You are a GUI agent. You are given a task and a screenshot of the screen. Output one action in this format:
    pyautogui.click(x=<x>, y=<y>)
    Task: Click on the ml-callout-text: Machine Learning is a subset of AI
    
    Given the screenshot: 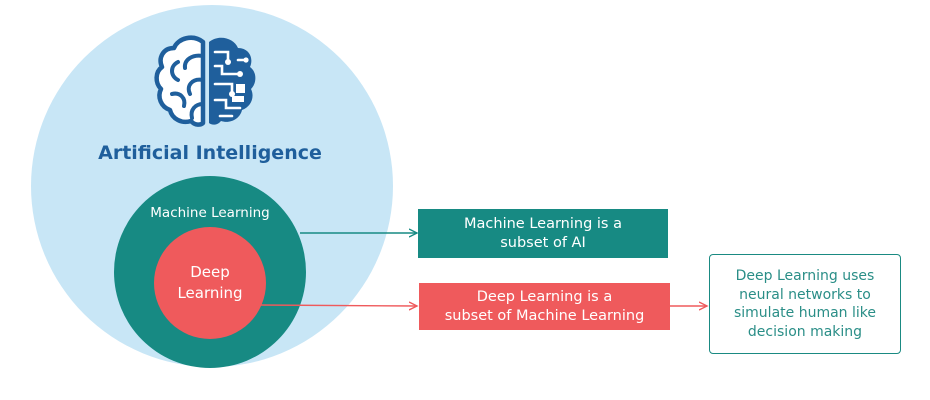 What is the action you would take?
    pyautogui.click(x=543, y=233)
    